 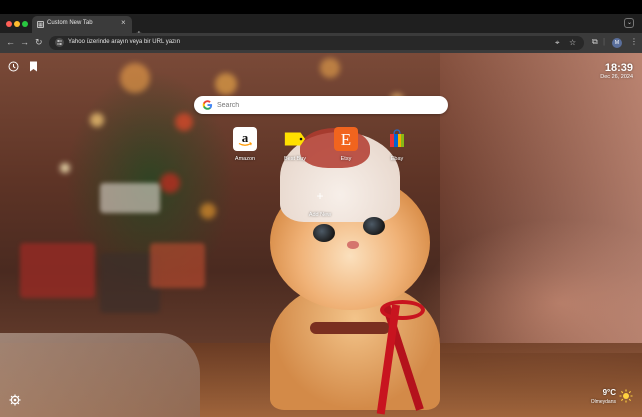 What do you see at coordinates (320, 215) in the screenshot?
I see `add-new-label: Add New` at bounding box center [320, 215].